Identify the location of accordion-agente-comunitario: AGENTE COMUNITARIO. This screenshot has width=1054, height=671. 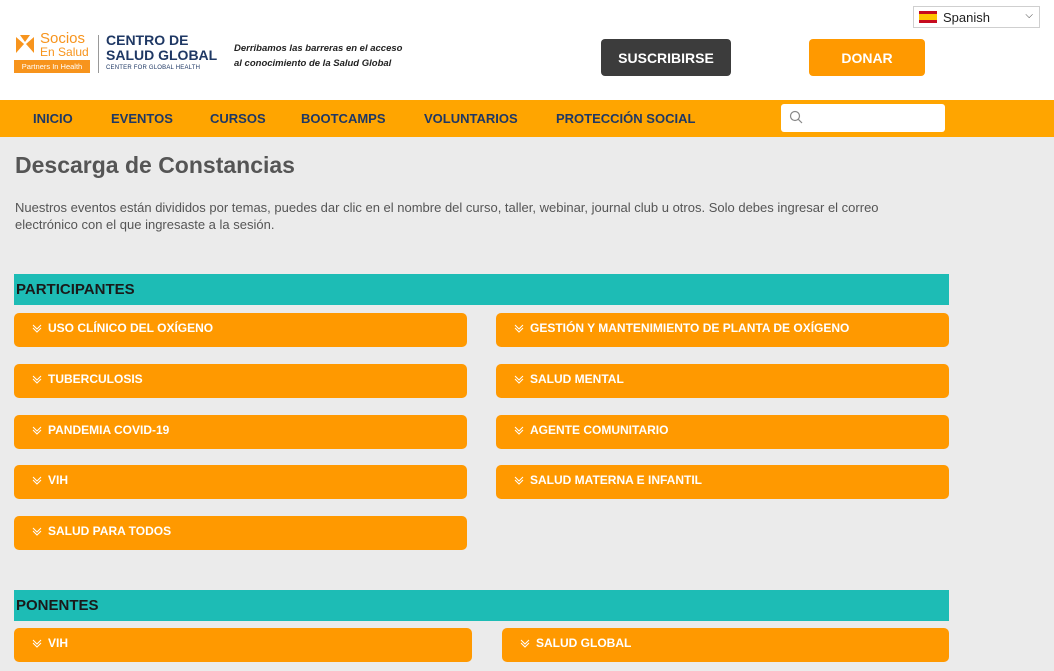
(722, 432).